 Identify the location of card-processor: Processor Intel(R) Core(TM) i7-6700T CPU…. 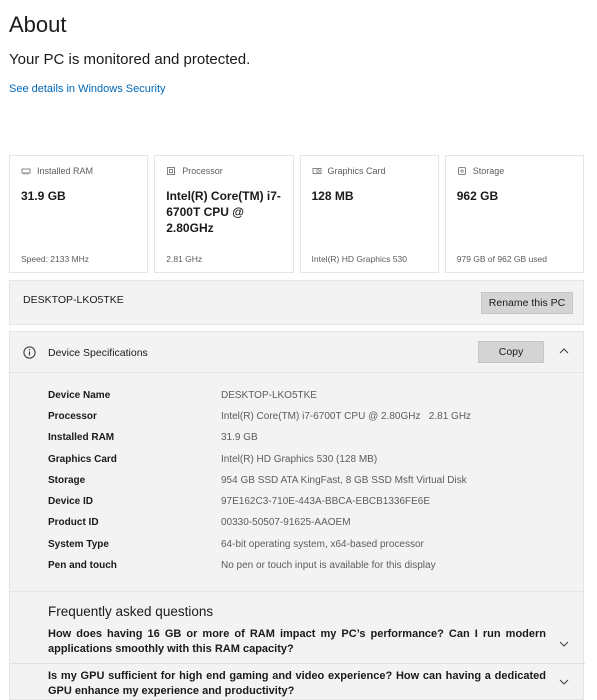
(224, 214).